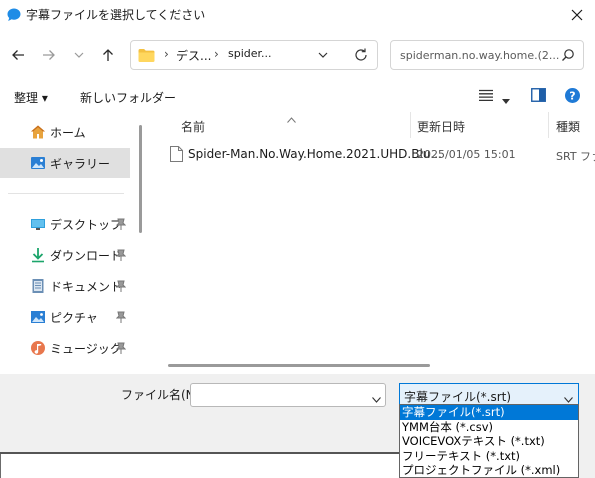 The height and width of the screenshot is (478, 595). I want to click on back-button, so click(18, 55).